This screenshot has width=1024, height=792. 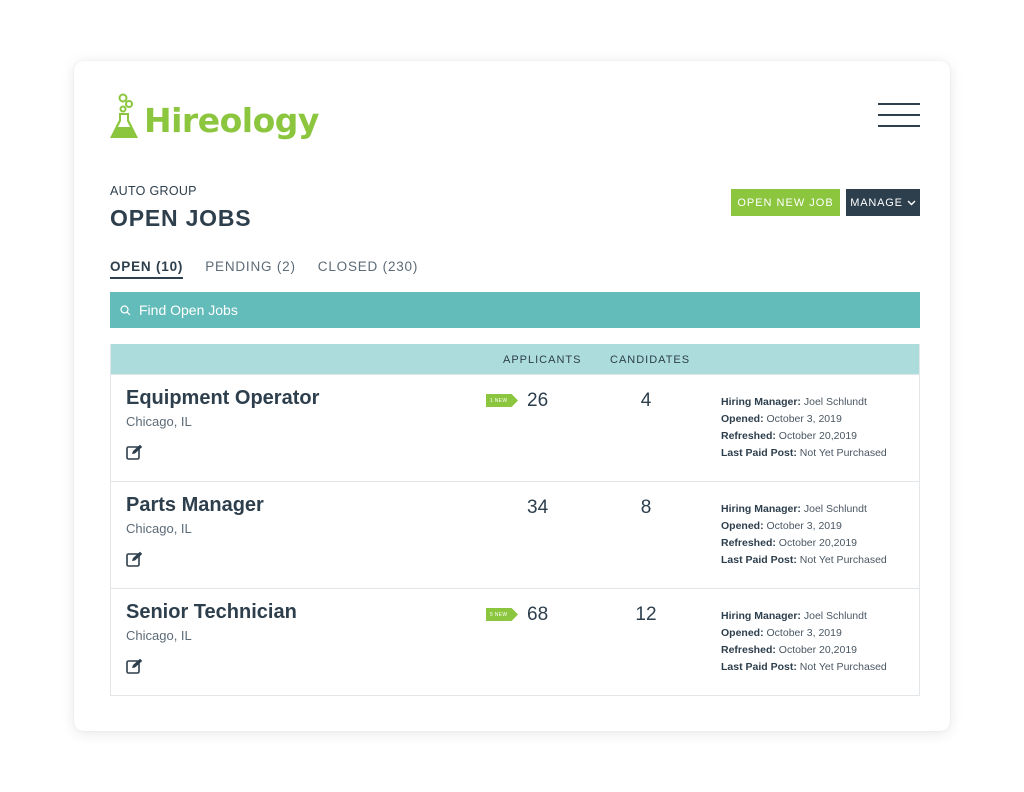 What do you see at coordinates (646, 401) in the screenshot?
I see `candidates-count: 4` at bounding box center [646, 401].